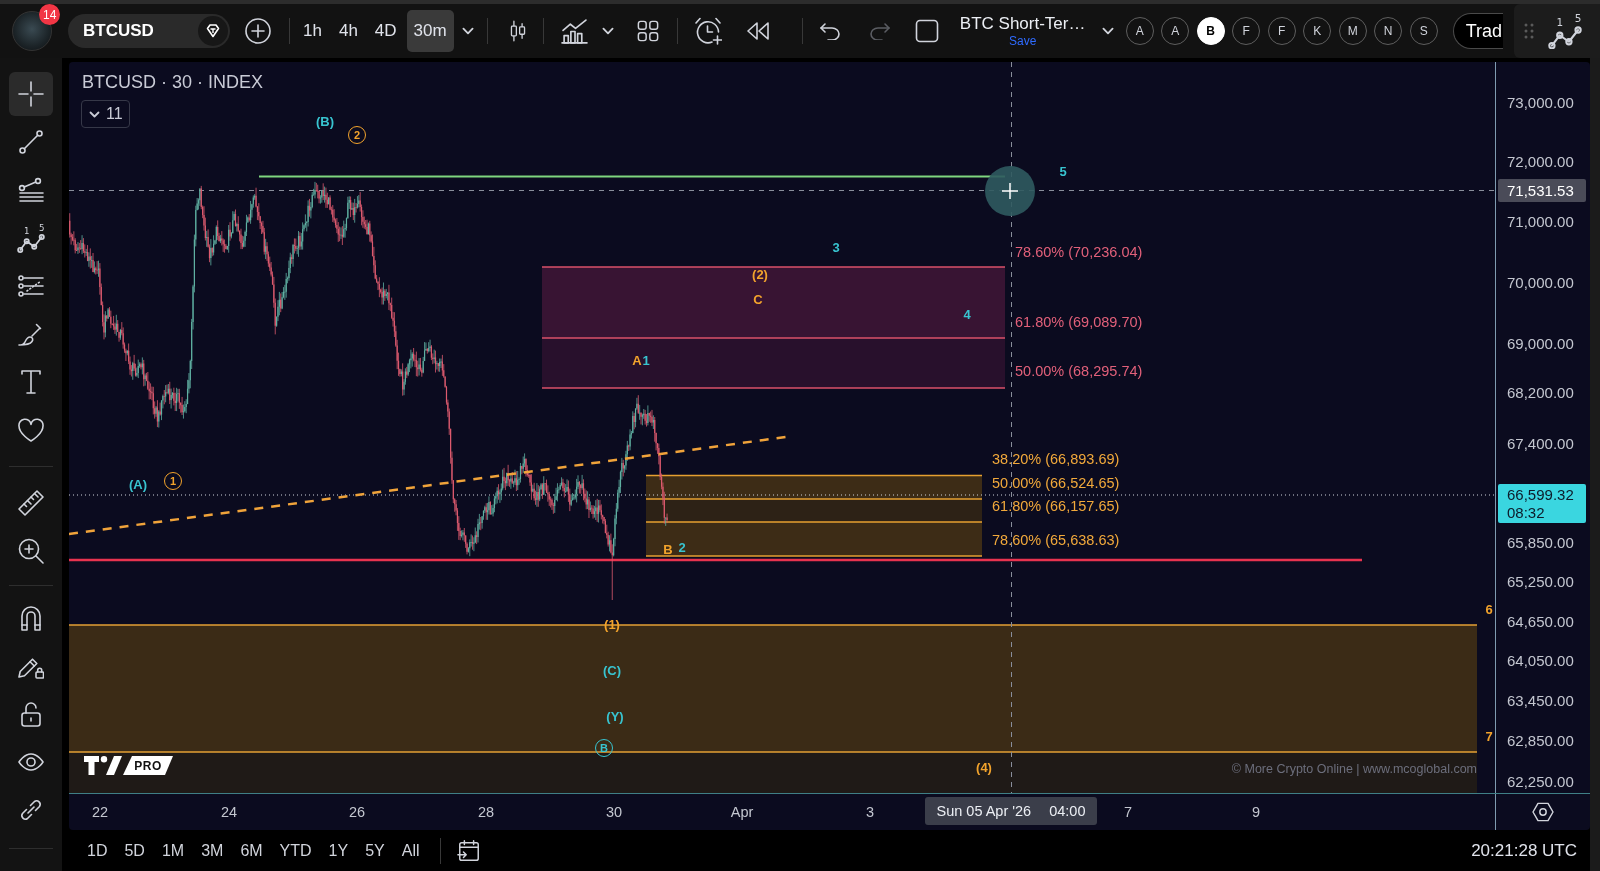 Image resolution: width=1600 pixels, height=871 pixels. Describe the element at coordinates (1540, 282) in the screenshot. I see `price-axis-label: 70,000.00` at that location.